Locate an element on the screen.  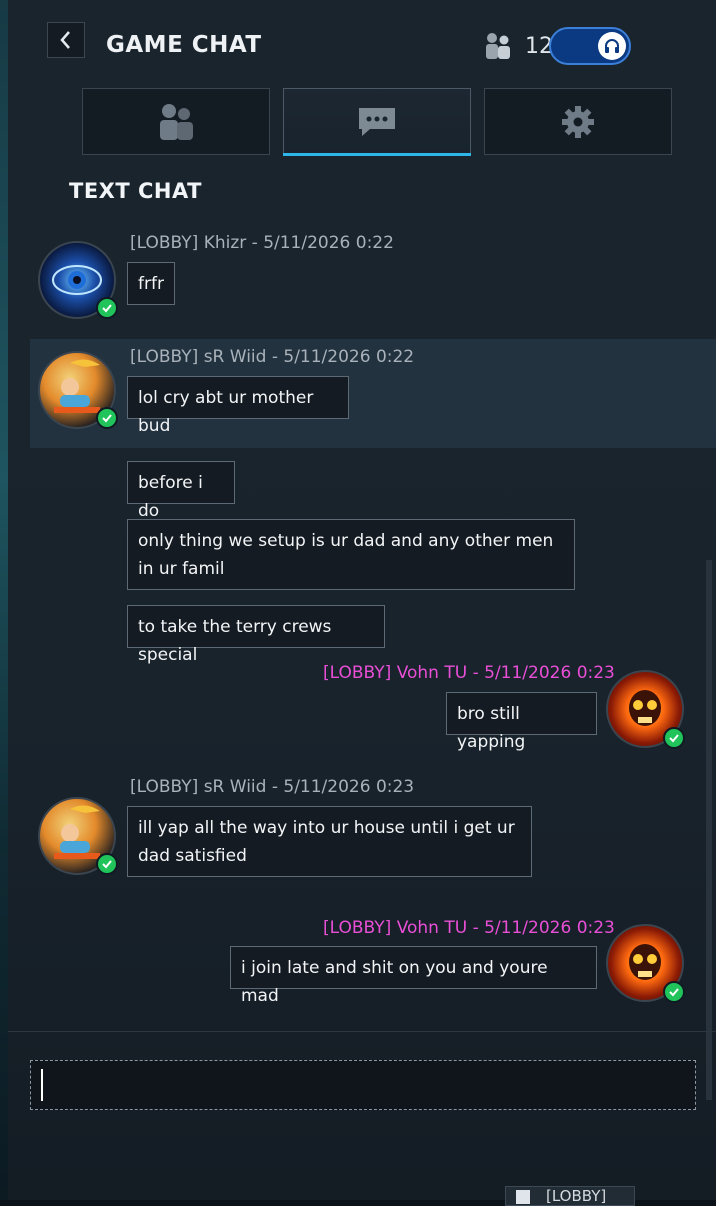
message-header: [LOBBY] sR Wiid - 5/11/2026 0:23 is located at coordinates (272, 787).